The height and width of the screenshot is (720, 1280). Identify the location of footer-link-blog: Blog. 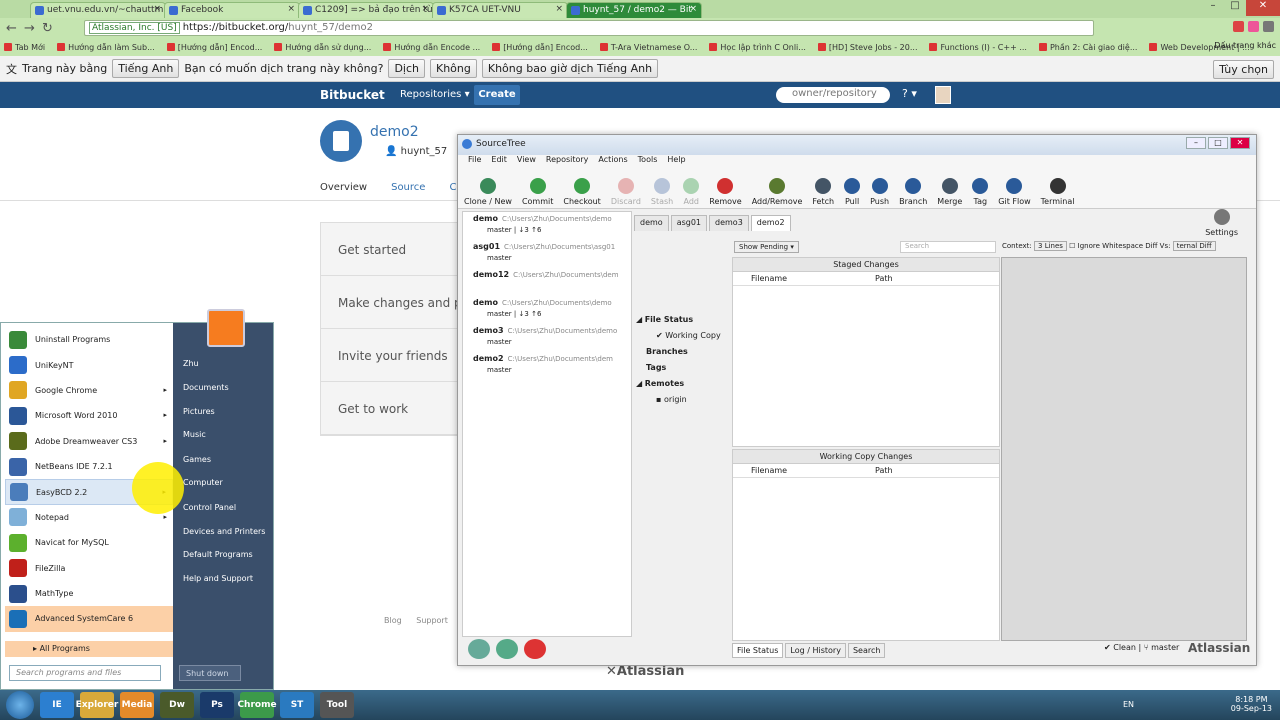
(393, 620).